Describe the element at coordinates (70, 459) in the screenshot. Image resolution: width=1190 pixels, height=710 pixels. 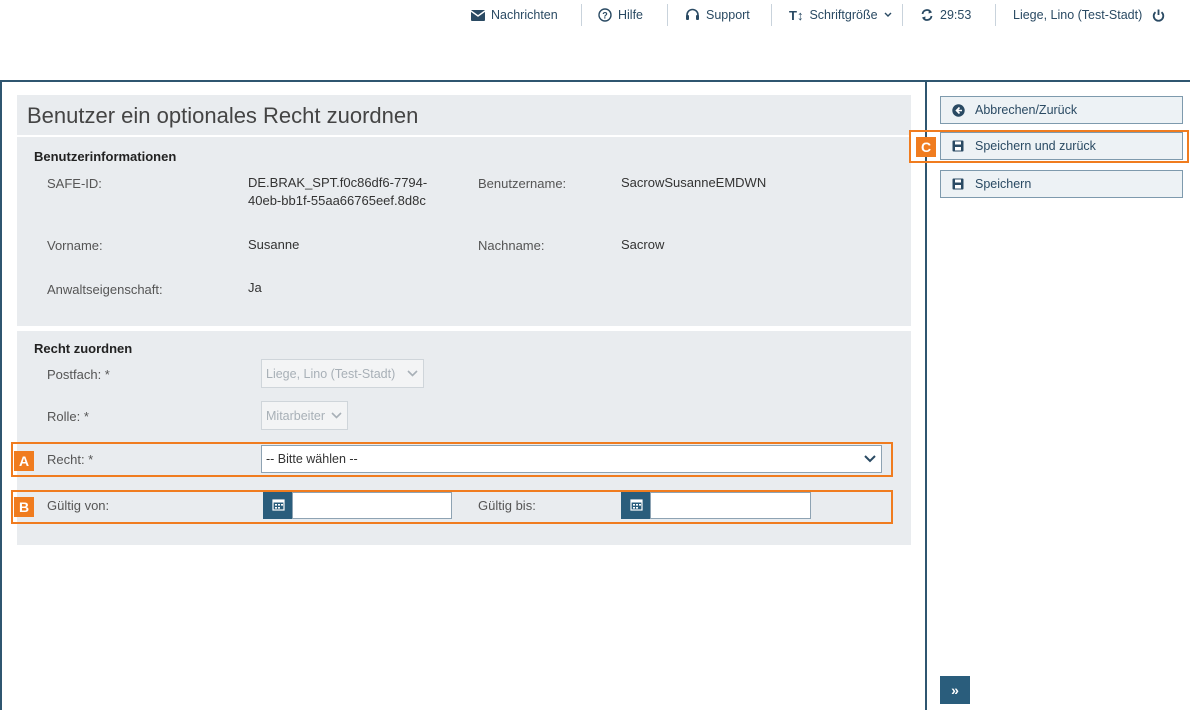
I see `right-label: Recht: *` at that location.